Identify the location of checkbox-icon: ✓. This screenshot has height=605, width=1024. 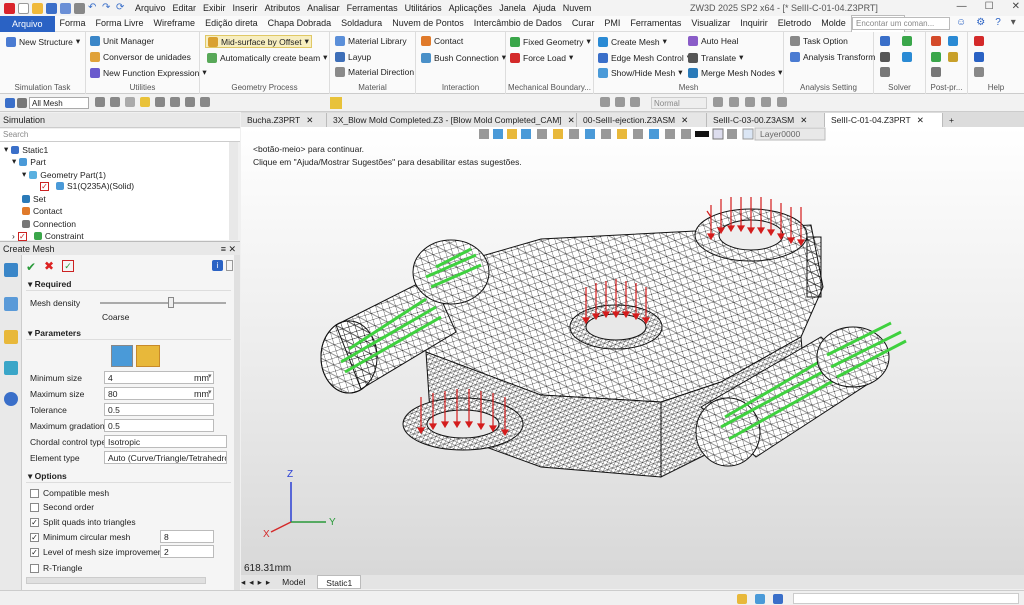
(44, 186).